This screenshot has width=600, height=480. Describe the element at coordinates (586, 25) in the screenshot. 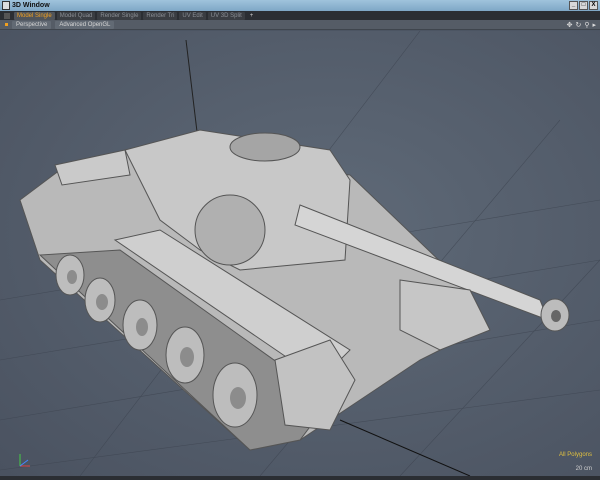

I see `zoom-icon: ⚲` at that location.